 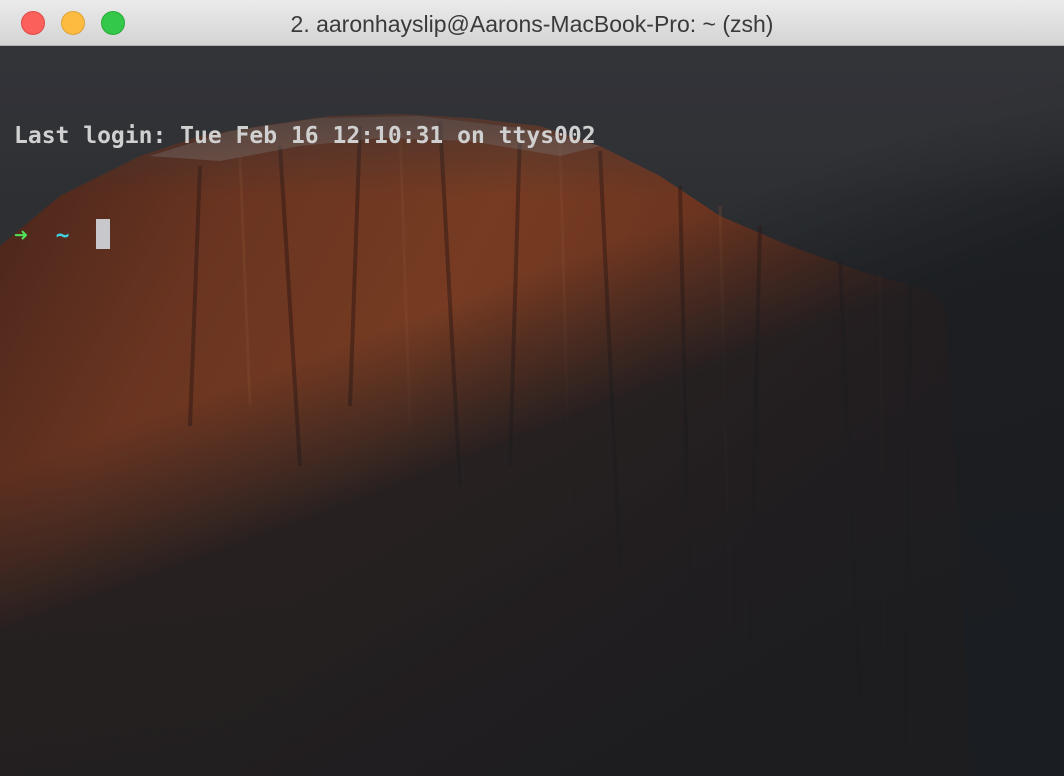 I want to click on minimize-window-button, so click(x=73, y=23).